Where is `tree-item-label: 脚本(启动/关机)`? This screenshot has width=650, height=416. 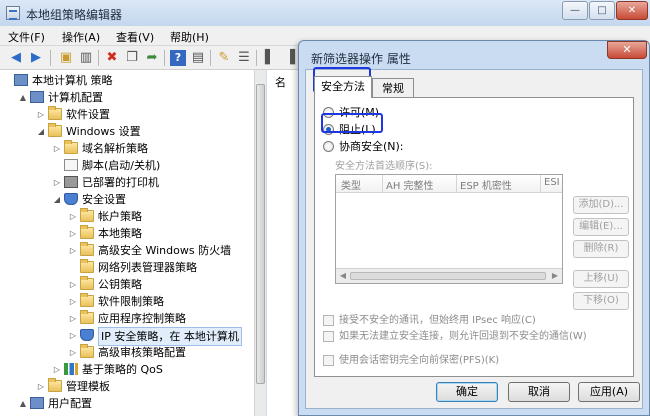 tree-item-label: 脚本(启动/关机) is located at coordinates (121, 165).